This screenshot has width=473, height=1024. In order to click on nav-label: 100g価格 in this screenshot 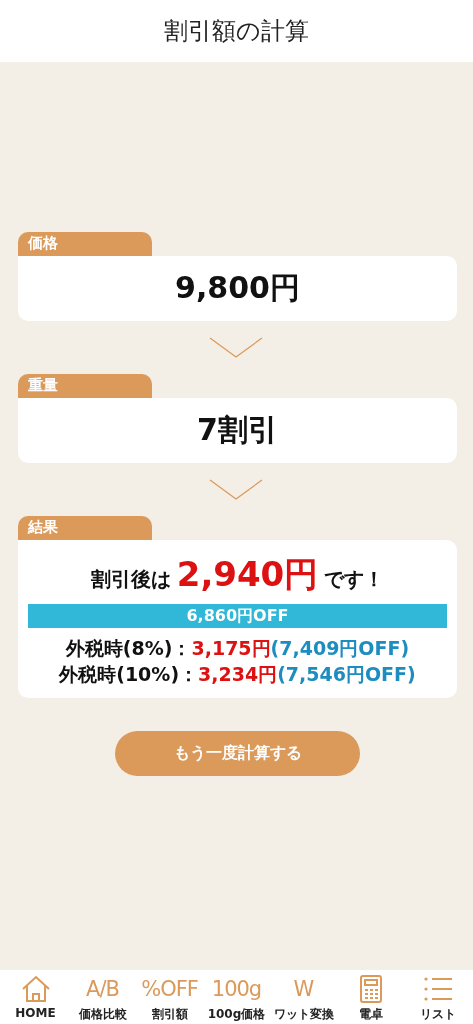, I will do `click(236, 1014)`.